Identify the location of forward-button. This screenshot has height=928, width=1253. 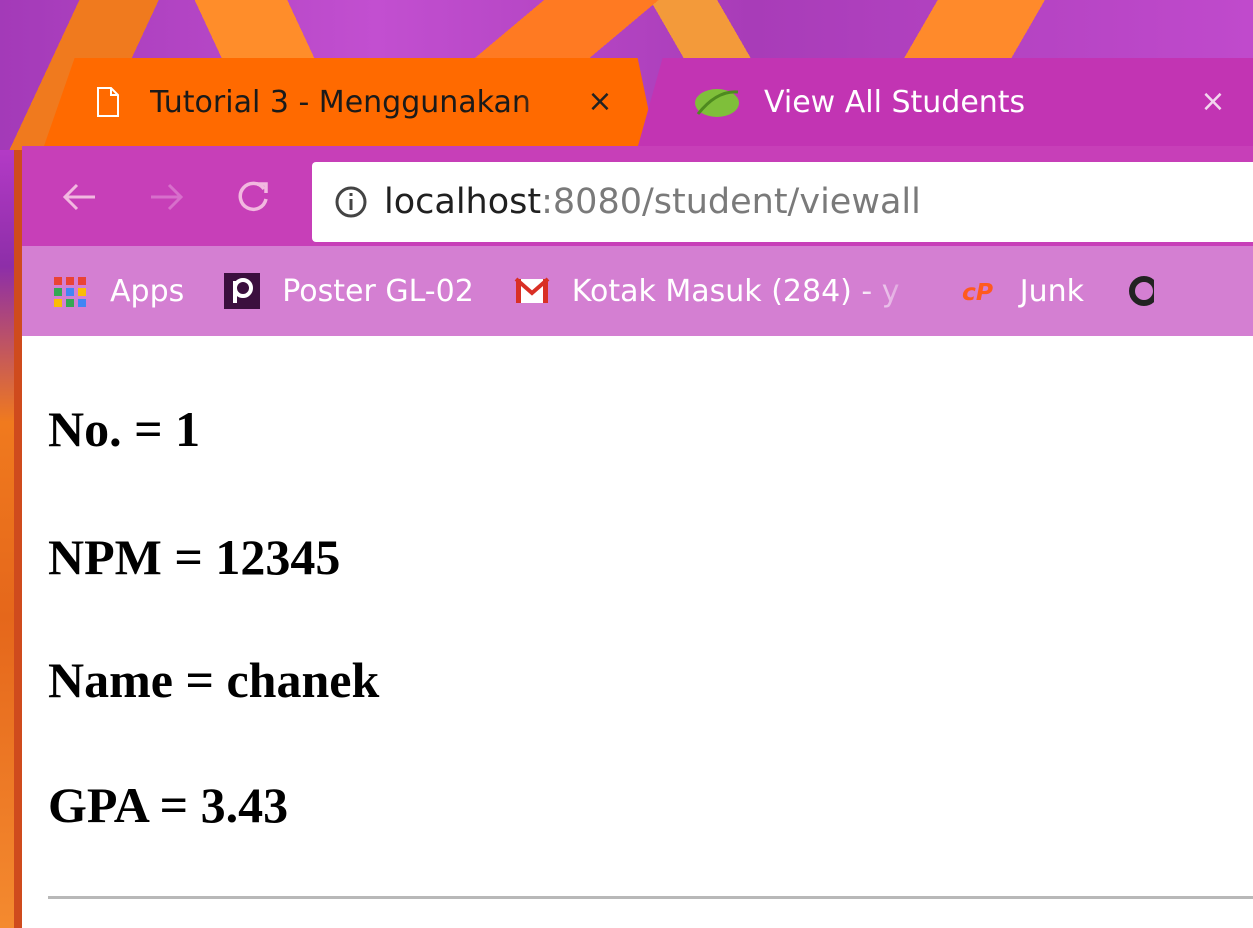
(167, 197).